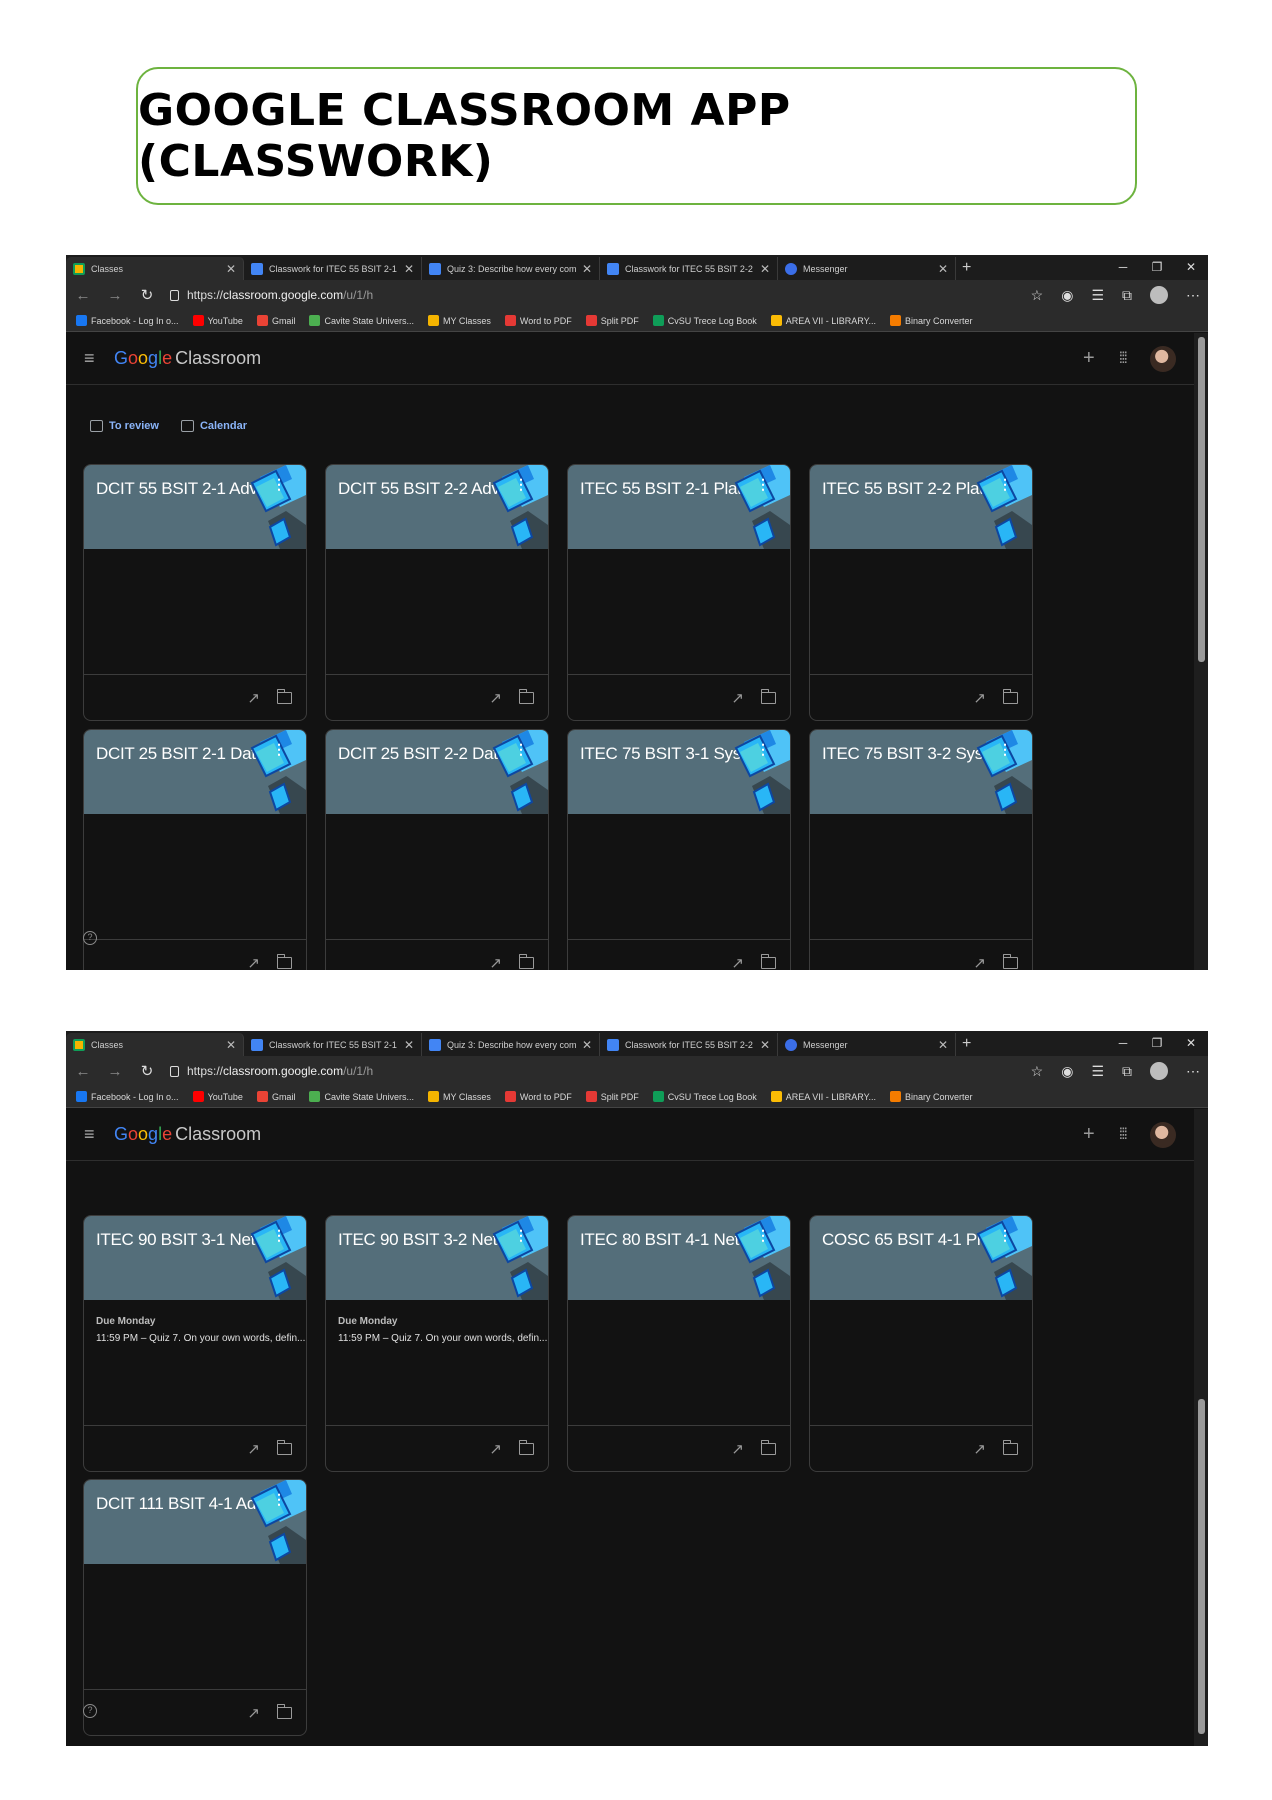  What do you see at coordinates (1159, 295) in the screenshot?
I see `profile-avatar` at bounding box center [1159, 295].